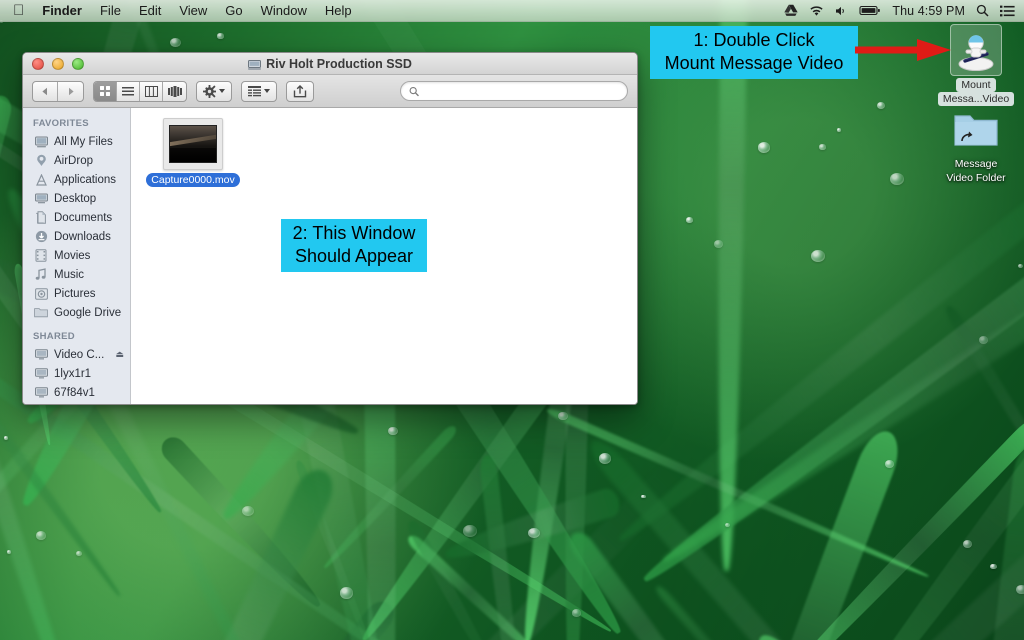 This screenshot has width=1024, height=640. What do you see at coordinates (521, 91) in the screenshot?
I see `search-input` at bounding box center [521, 91].